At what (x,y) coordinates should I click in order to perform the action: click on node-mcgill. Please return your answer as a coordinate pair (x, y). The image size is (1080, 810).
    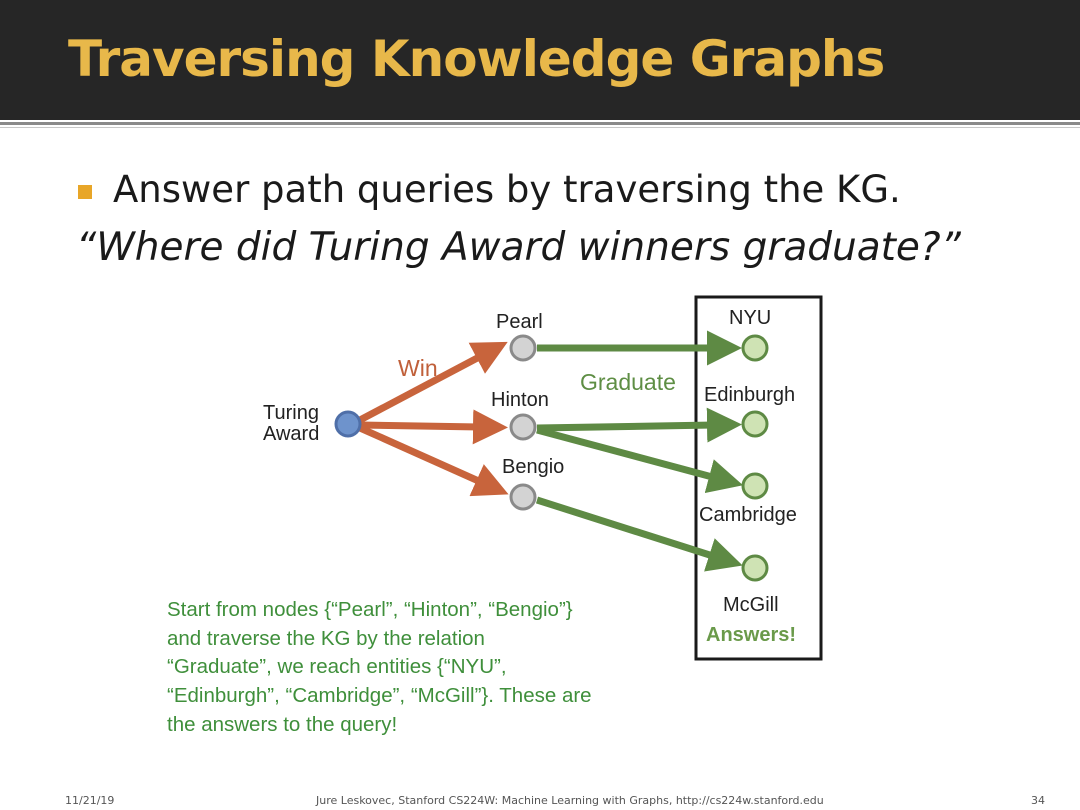
    Looking at the image, I should click on (755, 568).